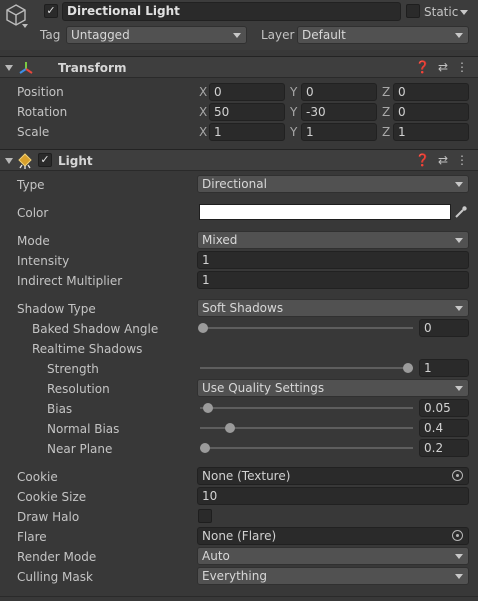 This screenshot has width=478, height=601. Describe the element at coordinates (247, 112) in the screenshot. I see `rotation-x-field: 50` at that location.